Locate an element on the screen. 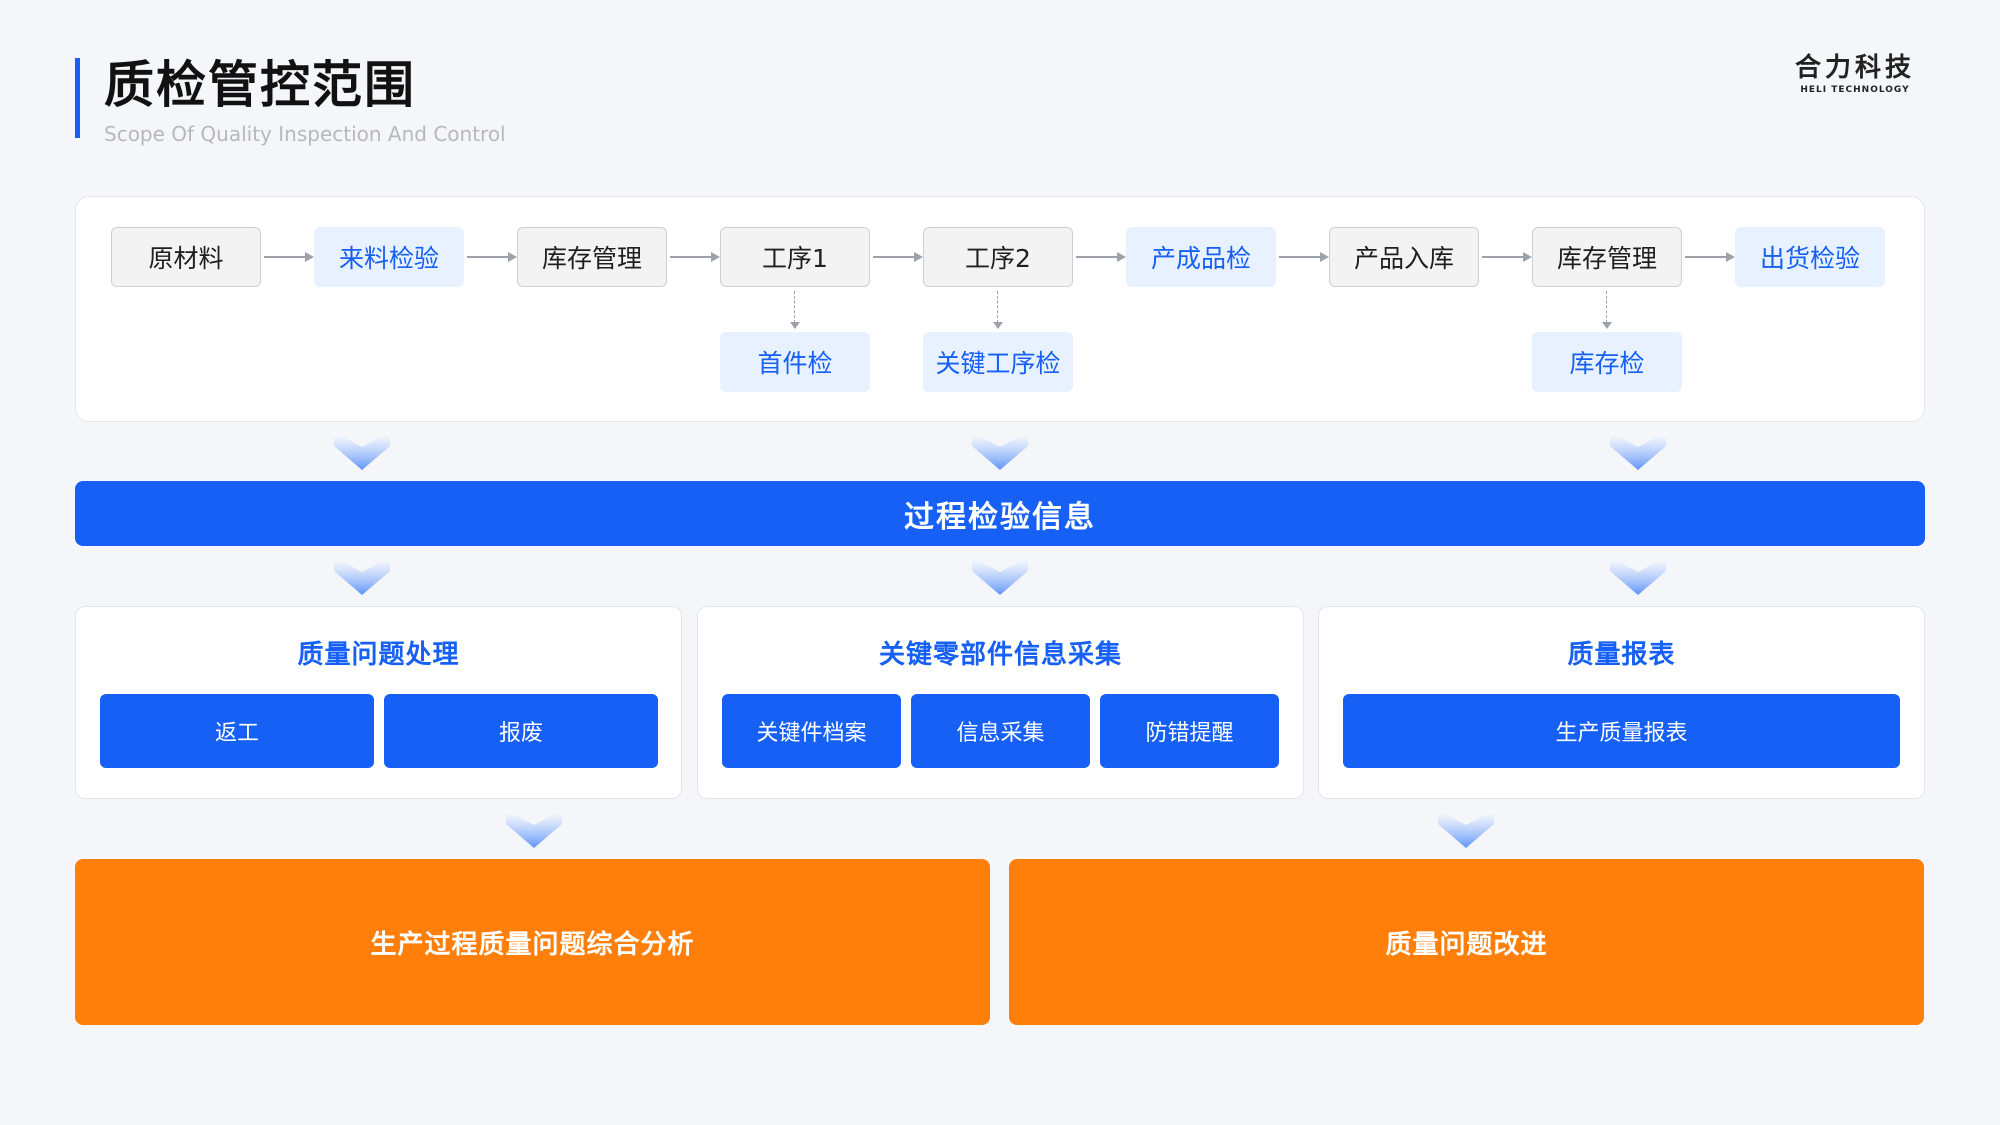 The image size is (2000, 1125). sub-check-first-article: 首件检 is located at coordinates (795, 362).